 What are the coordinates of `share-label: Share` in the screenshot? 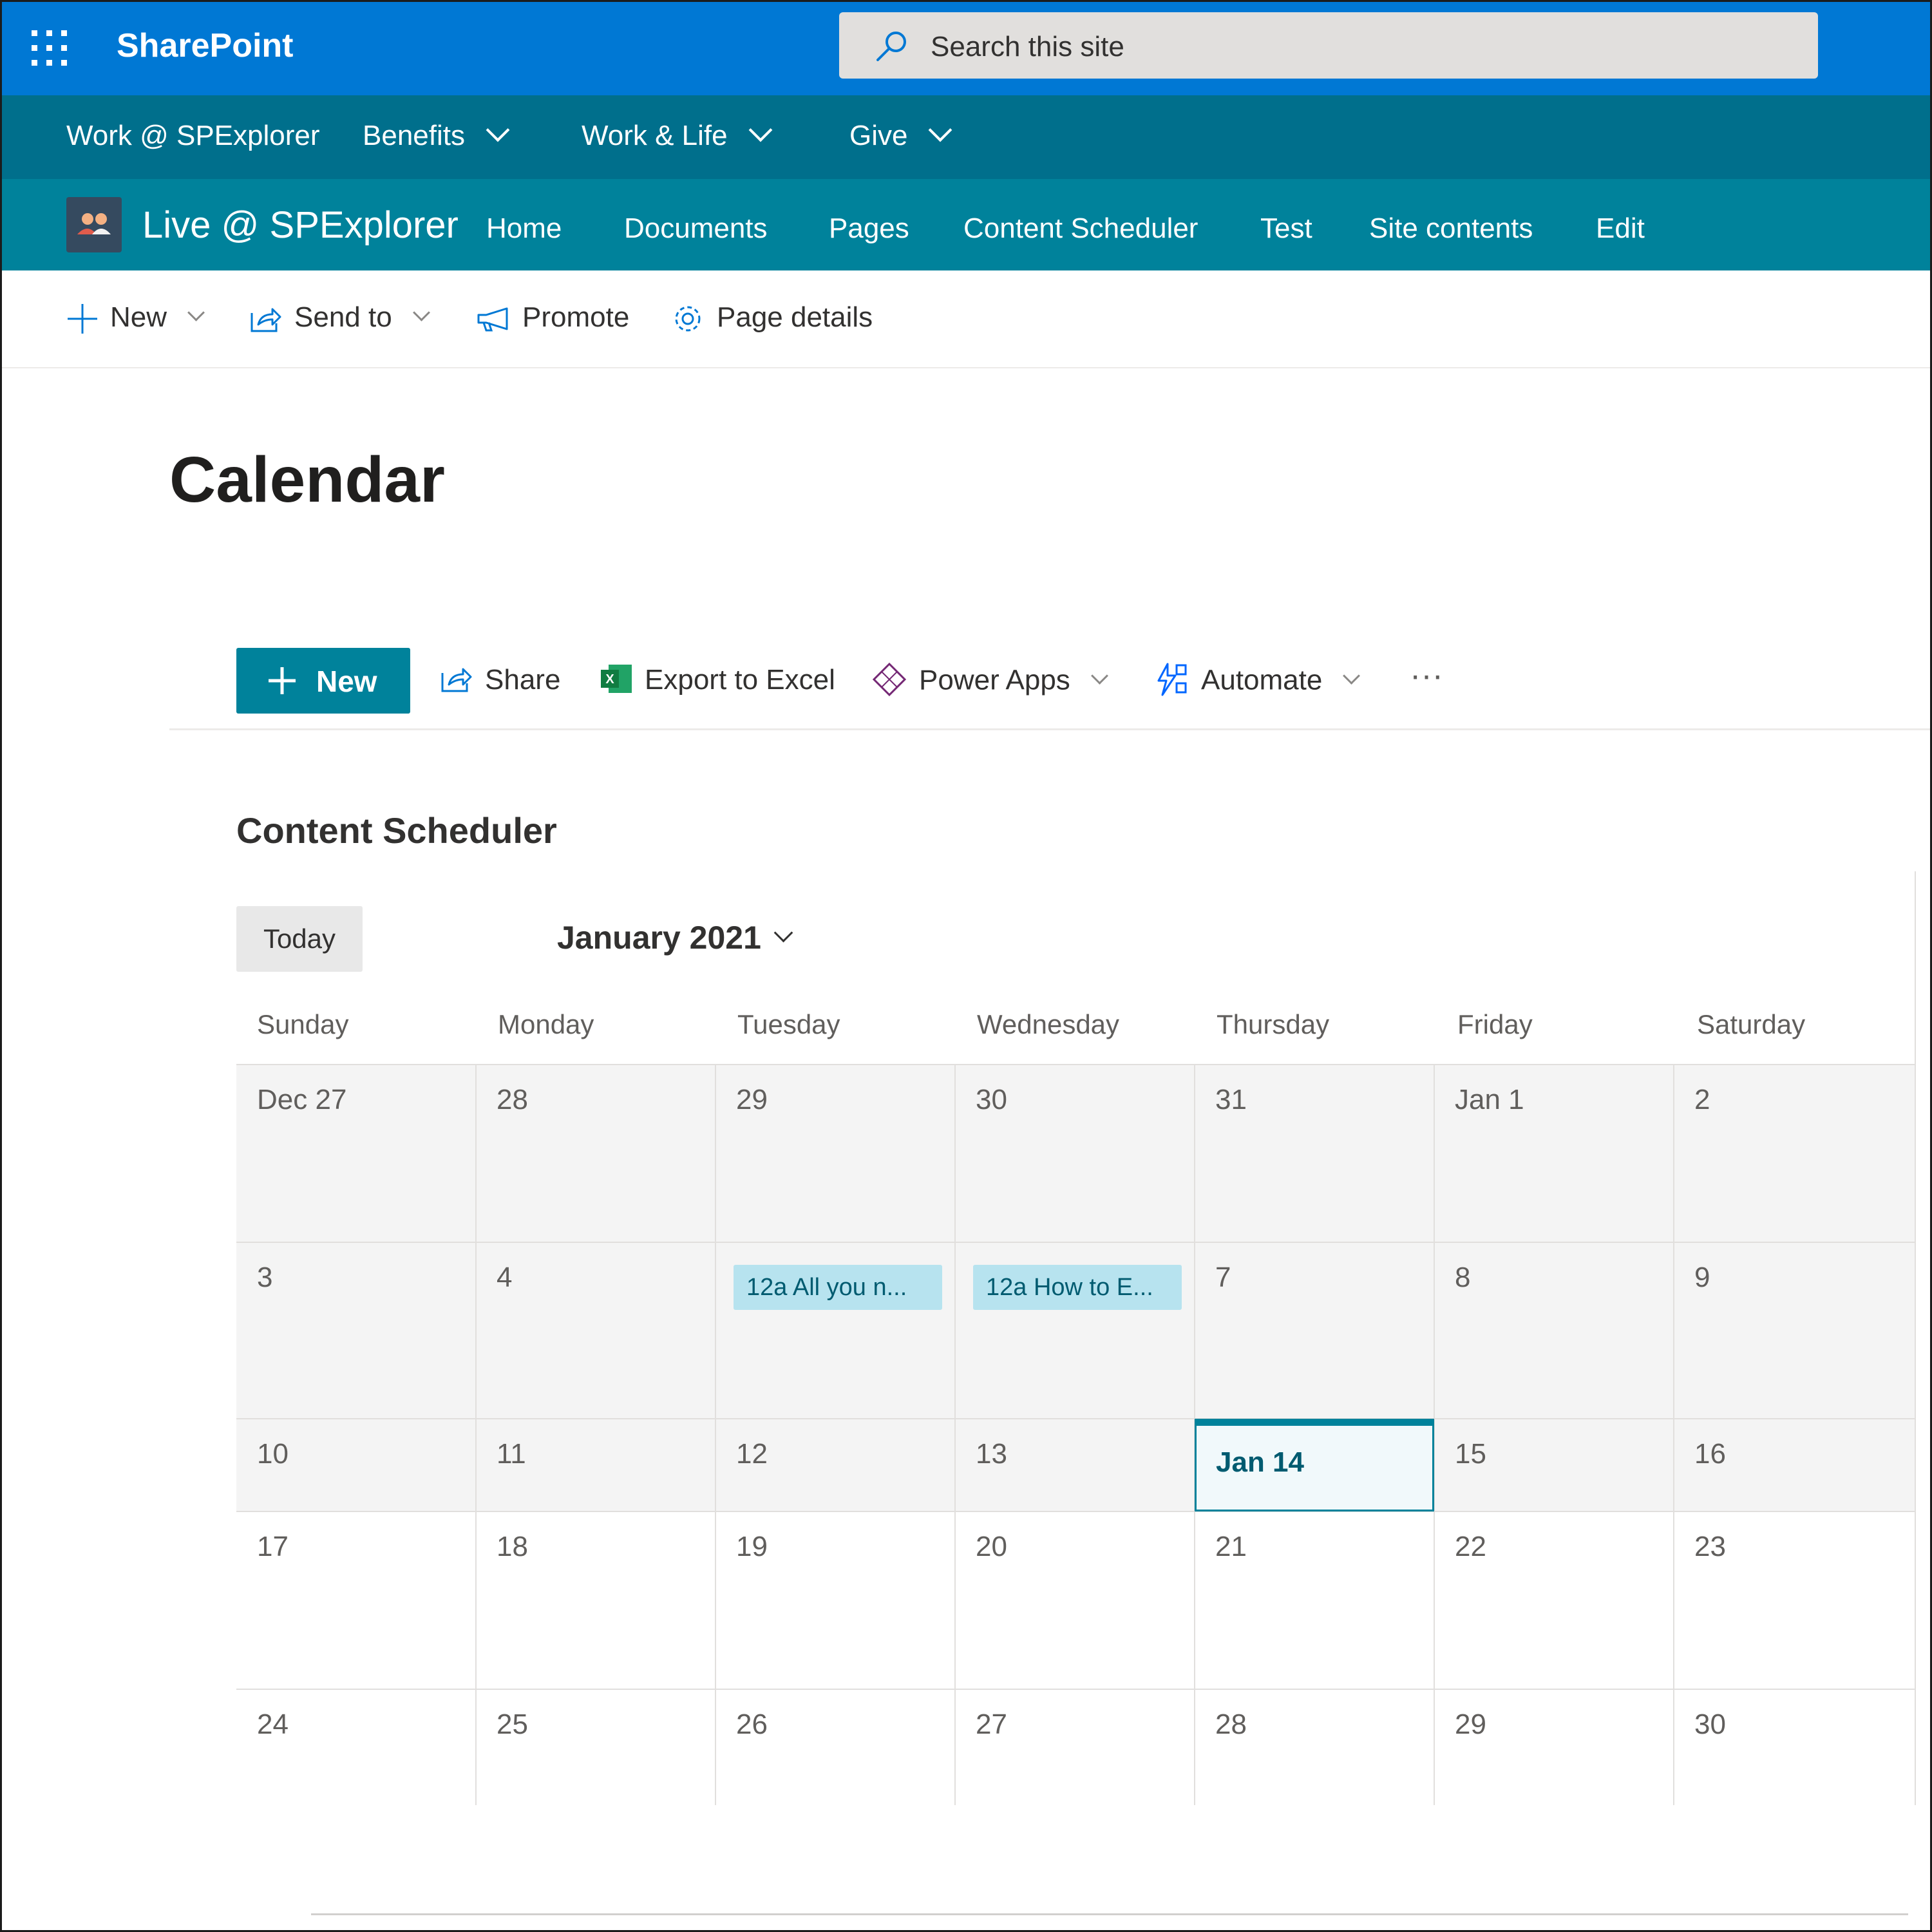 It's located at (523, 680).